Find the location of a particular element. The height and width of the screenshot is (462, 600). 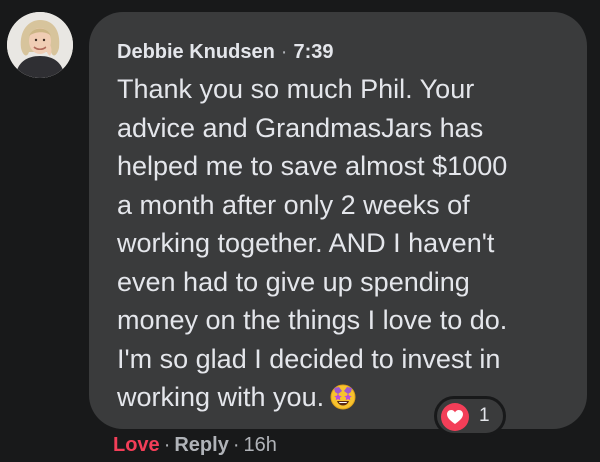

reaction-count: 1 is located at coordinates (484, 415).